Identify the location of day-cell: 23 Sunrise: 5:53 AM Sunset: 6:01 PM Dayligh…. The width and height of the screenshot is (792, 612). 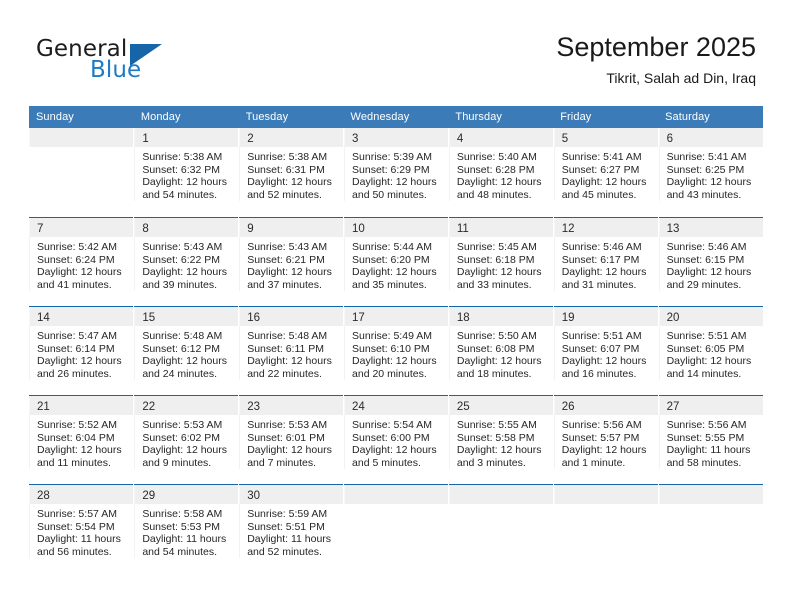
(291, 439).